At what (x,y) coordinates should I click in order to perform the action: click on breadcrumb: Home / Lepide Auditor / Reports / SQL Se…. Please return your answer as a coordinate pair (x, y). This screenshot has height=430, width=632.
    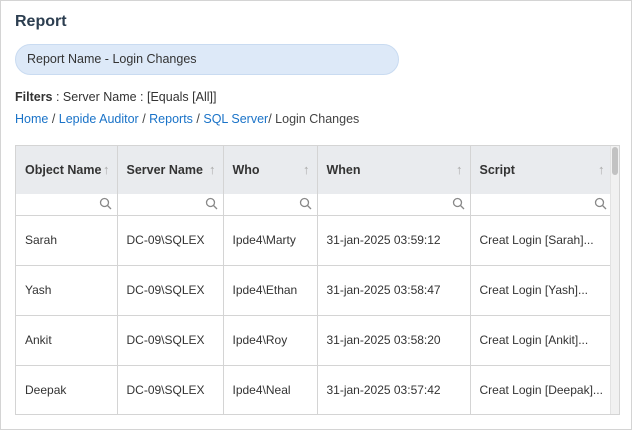
    Looking at the image, I should click on (187, 119).